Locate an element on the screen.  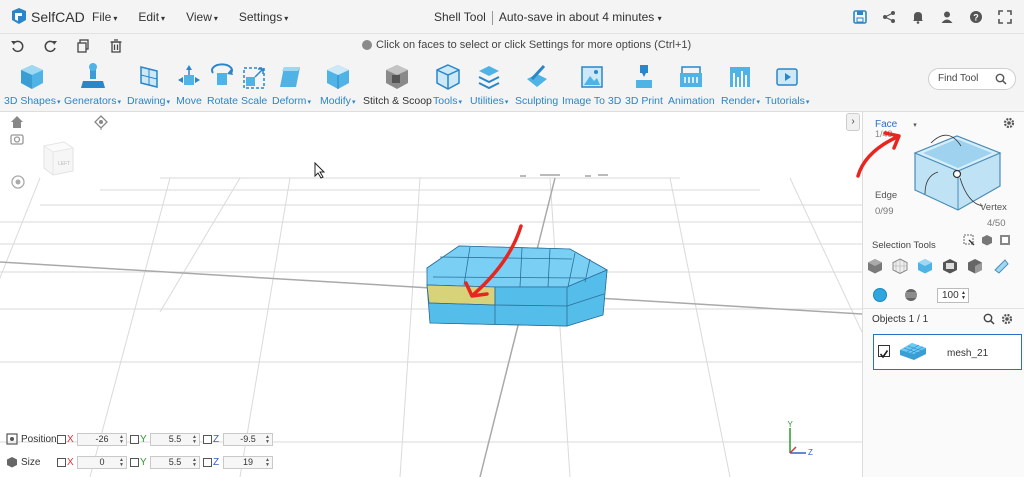
tool-deform: Deform▾ is located at coordinates (291, 85).